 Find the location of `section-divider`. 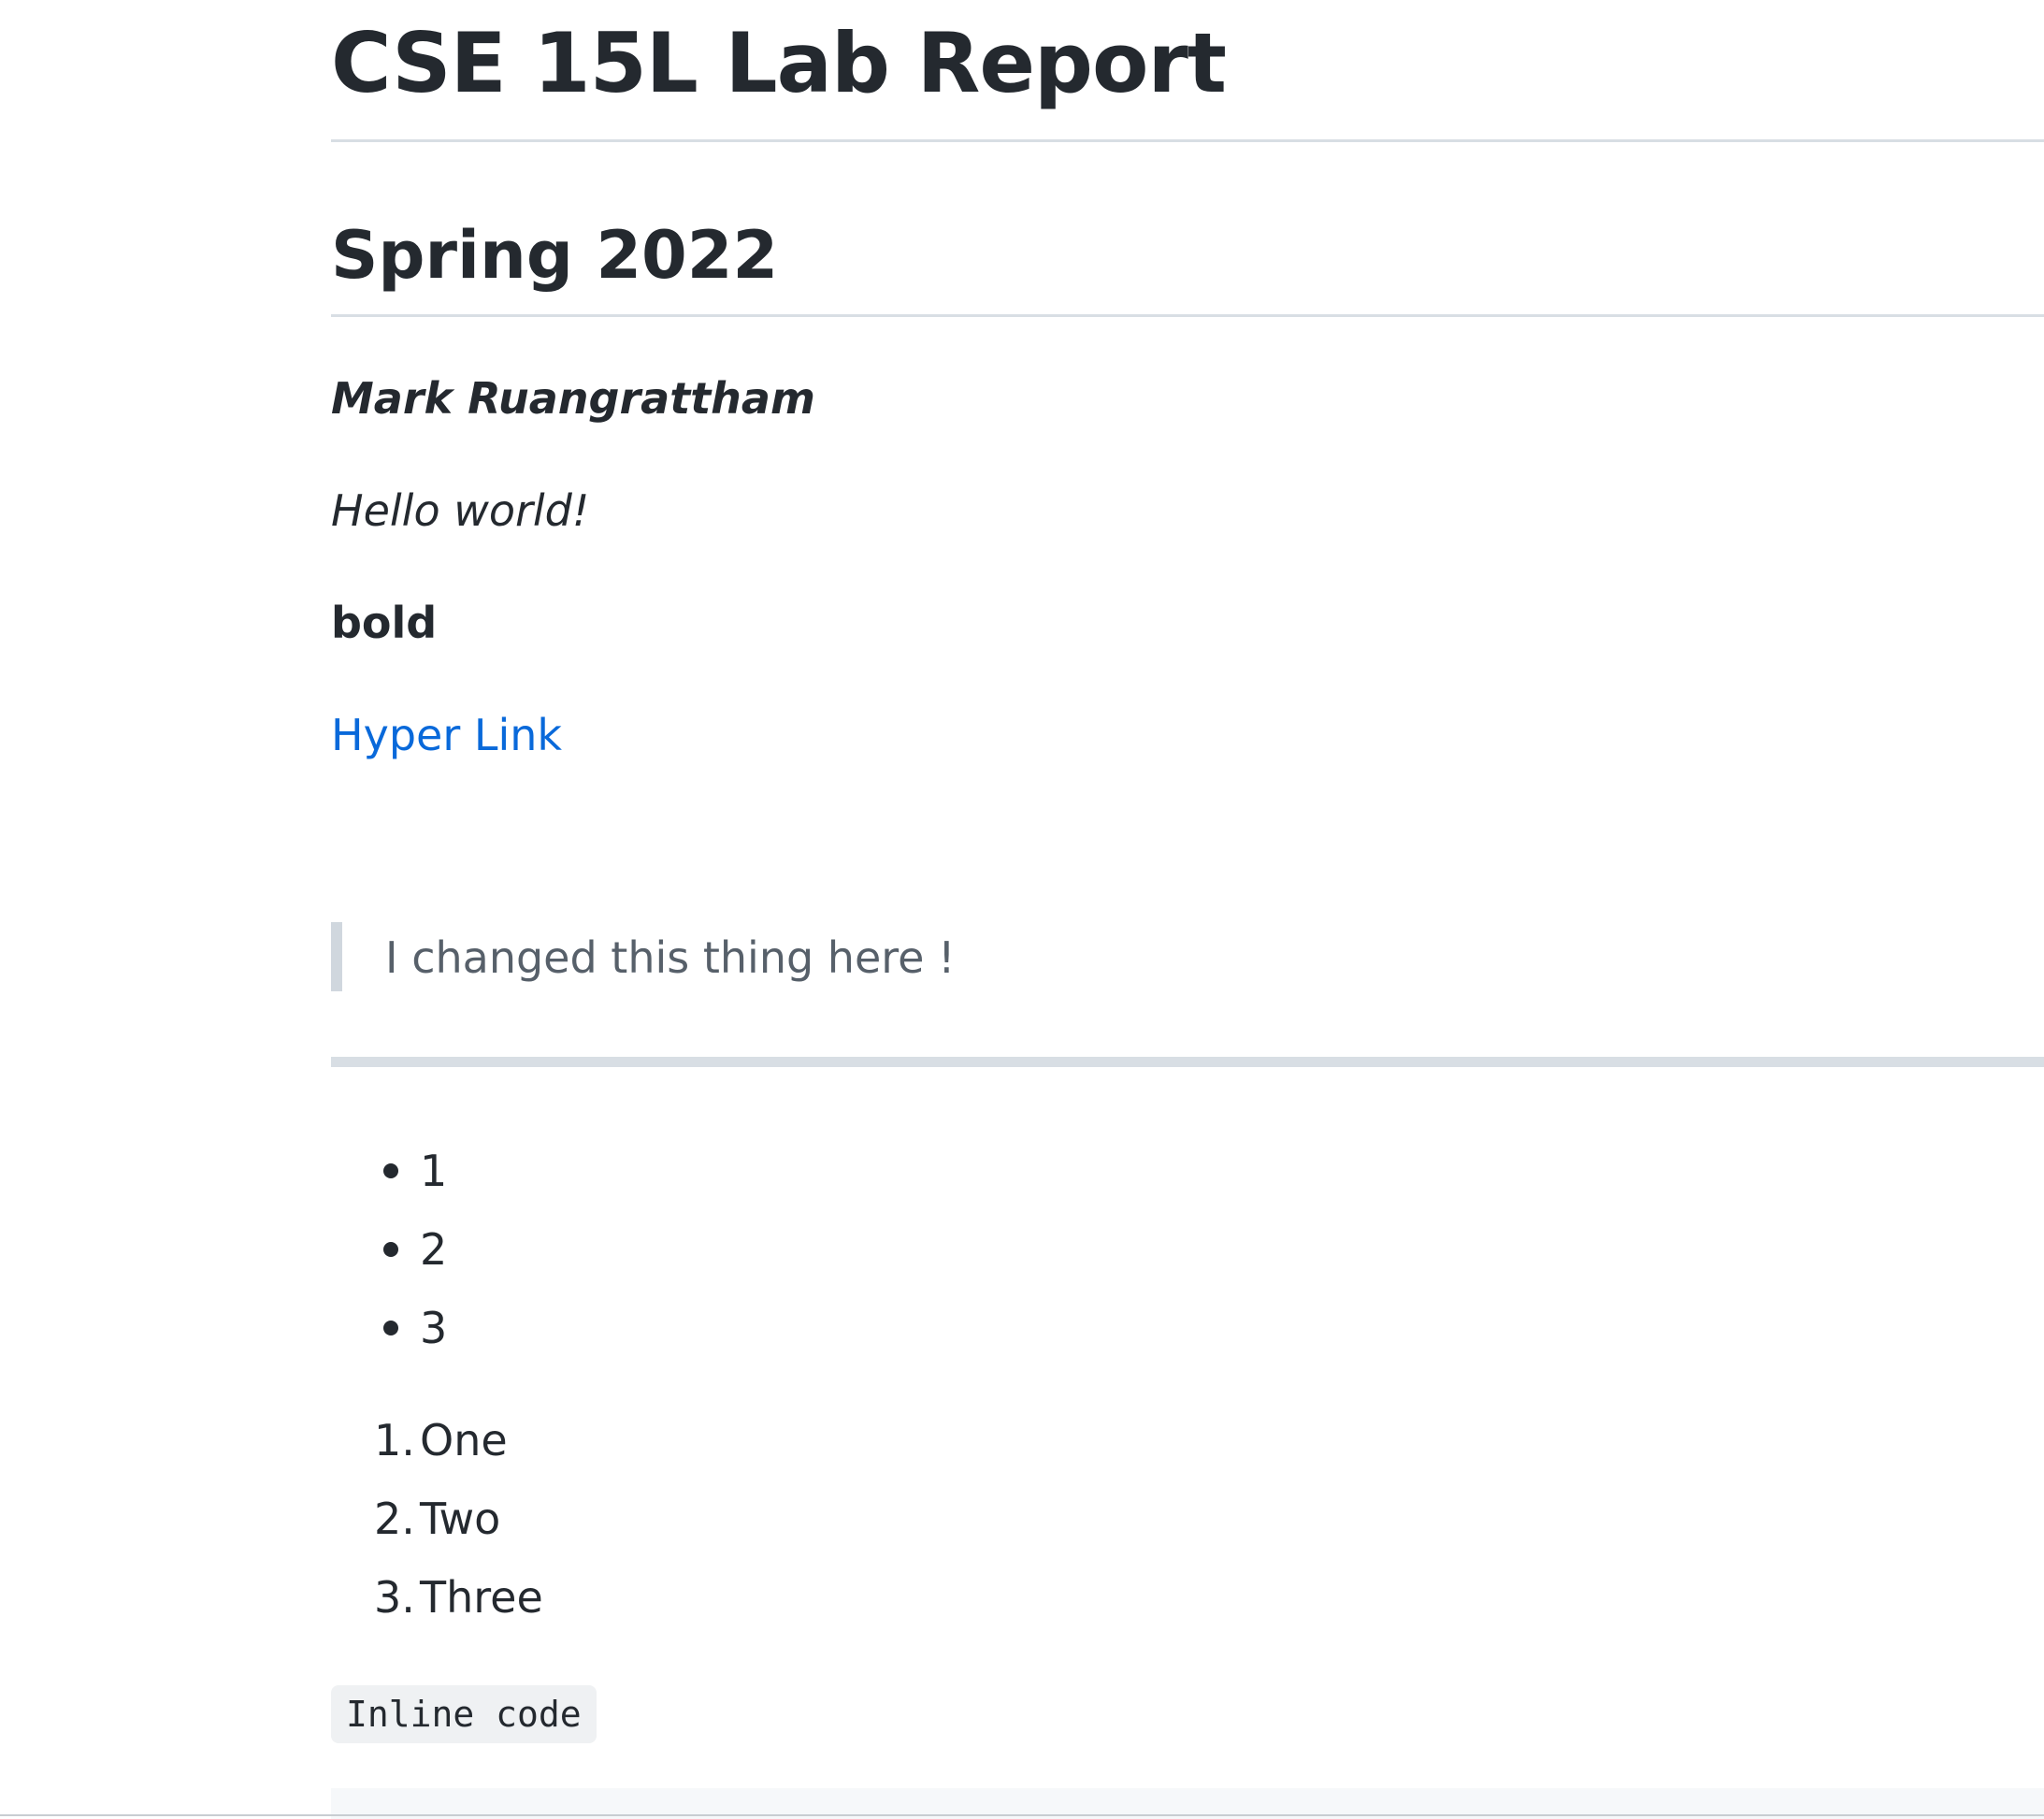

section-divider is located at coordinates (1187, 315).